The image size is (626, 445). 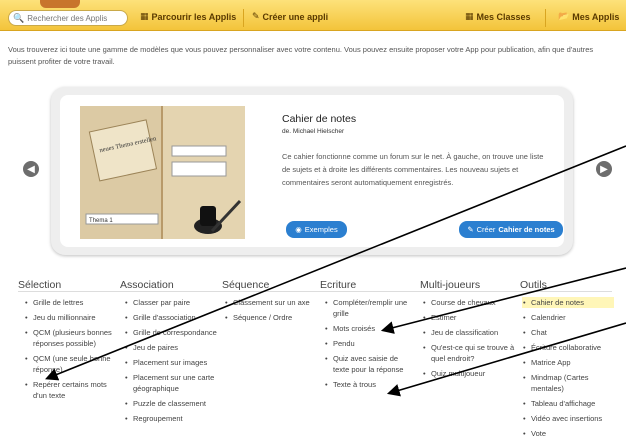 I want to click on preview-illustration: neues Thema erstellen Thema 1, so click(x=162, y=172).